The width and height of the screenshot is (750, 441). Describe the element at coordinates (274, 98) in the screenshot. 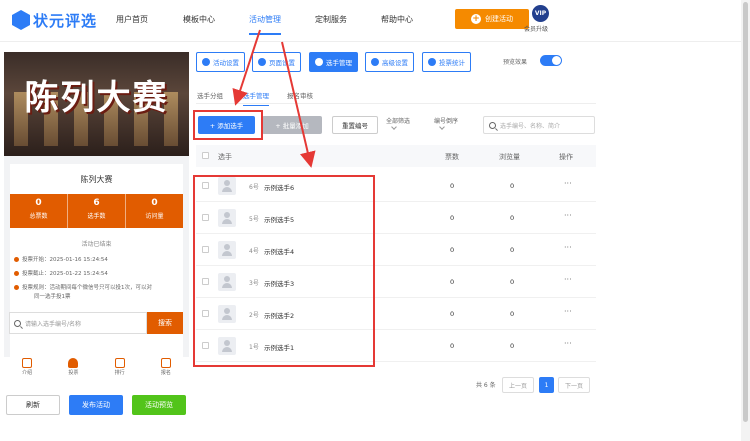

I see `annotation-arrows` at that location.